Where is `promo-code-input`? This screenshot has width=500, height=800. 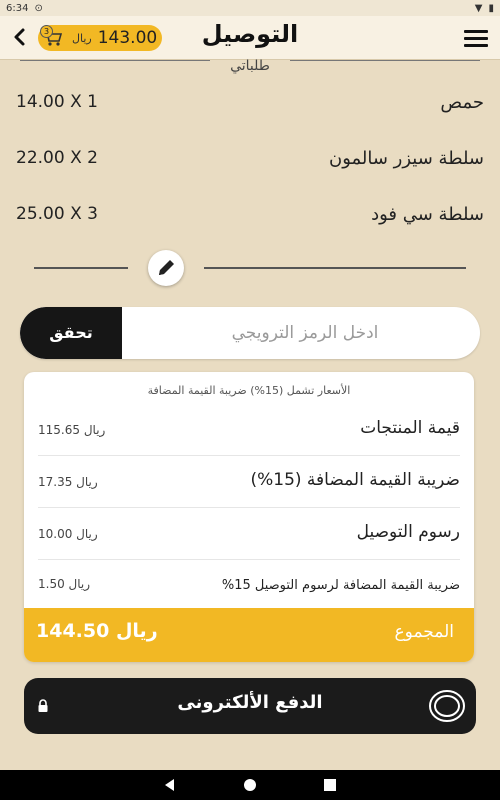
promo-code-input is located at coordinates (305, 333).